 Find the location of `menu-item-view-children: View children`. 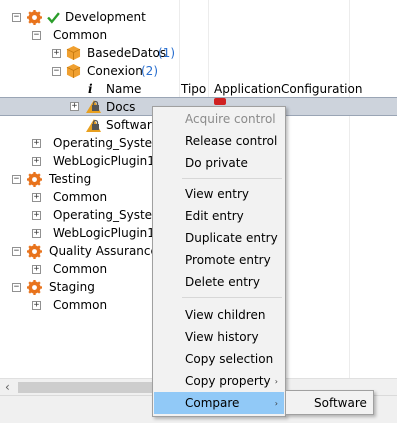

menu-item-view-children: View children is located at coordinates (219, 315).